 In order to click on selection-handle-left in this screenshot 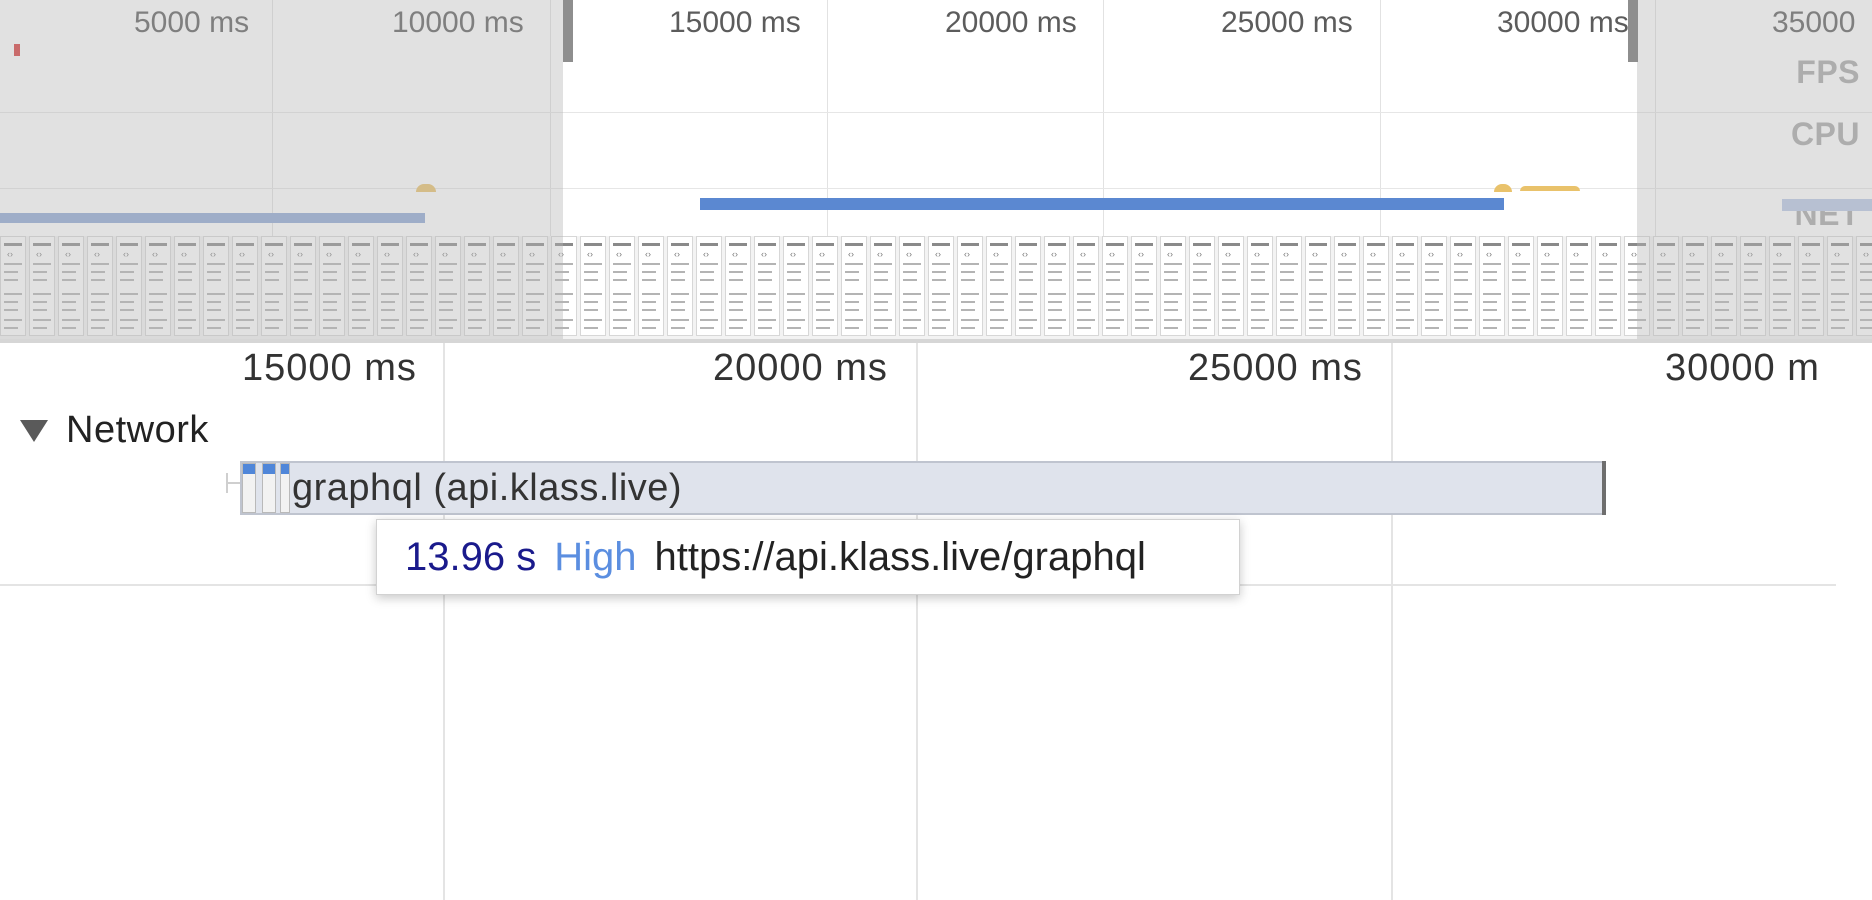, I will do `click(568, 31)`.